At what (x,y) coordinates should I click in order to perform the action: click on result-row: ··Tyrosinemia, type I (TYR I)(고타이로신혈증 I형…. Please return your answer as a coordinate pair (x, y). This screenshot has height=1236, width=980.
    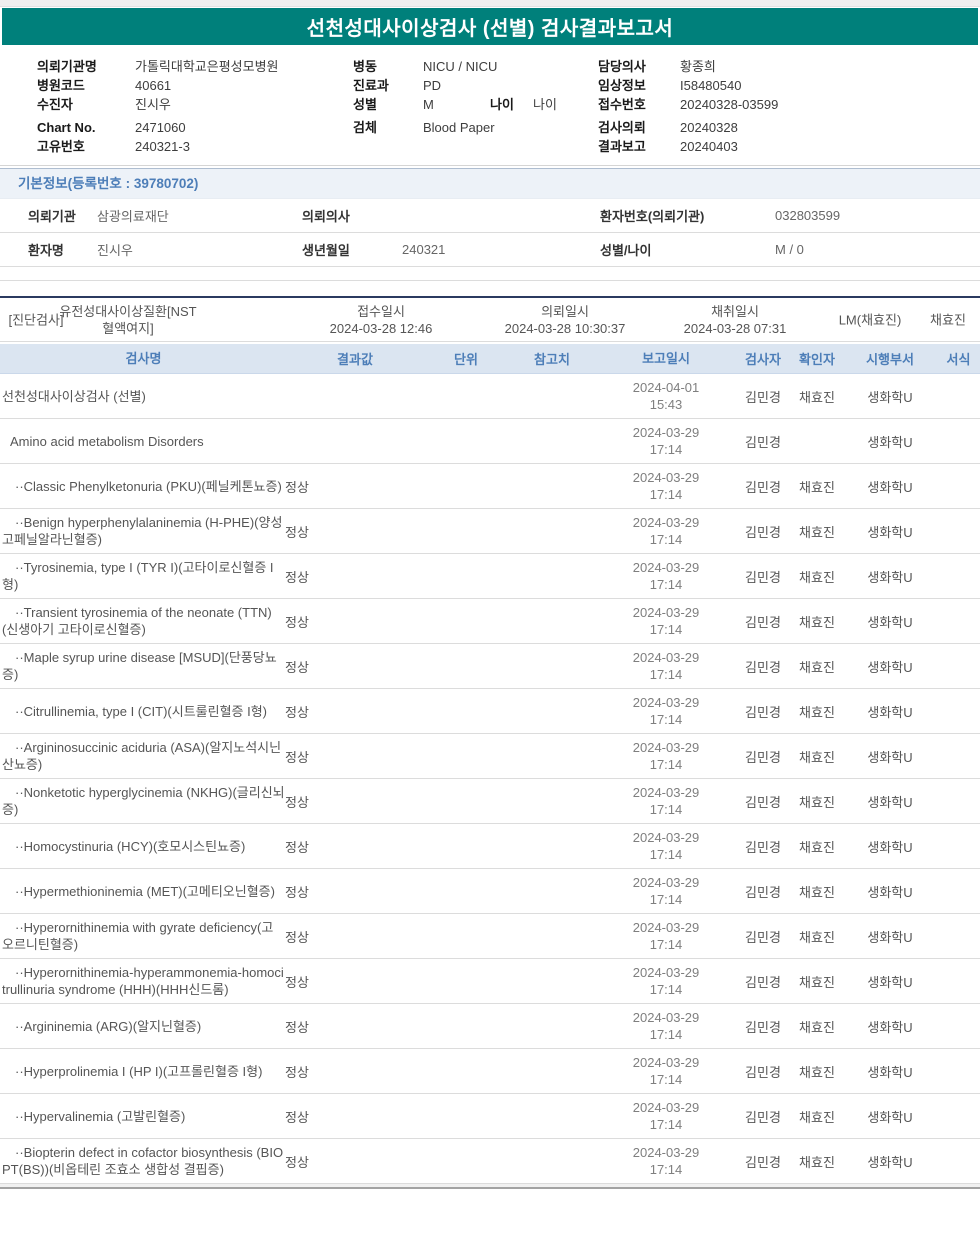
    Looking at the image, I should click on (490, 576).